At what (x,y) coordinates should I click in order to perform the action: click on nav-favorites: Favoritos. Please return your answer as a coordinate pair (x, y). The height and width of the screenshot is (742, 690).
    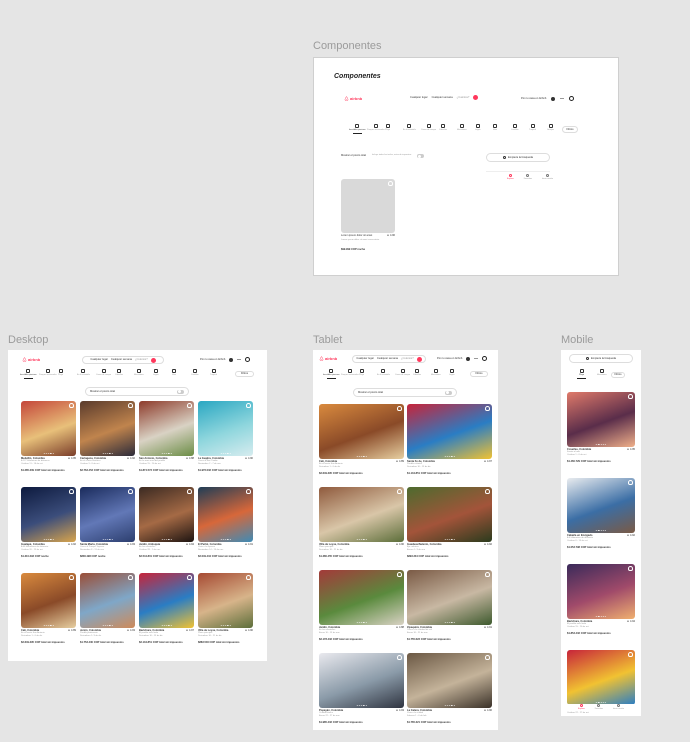
    Looking at the image, I should click on (599, 707).